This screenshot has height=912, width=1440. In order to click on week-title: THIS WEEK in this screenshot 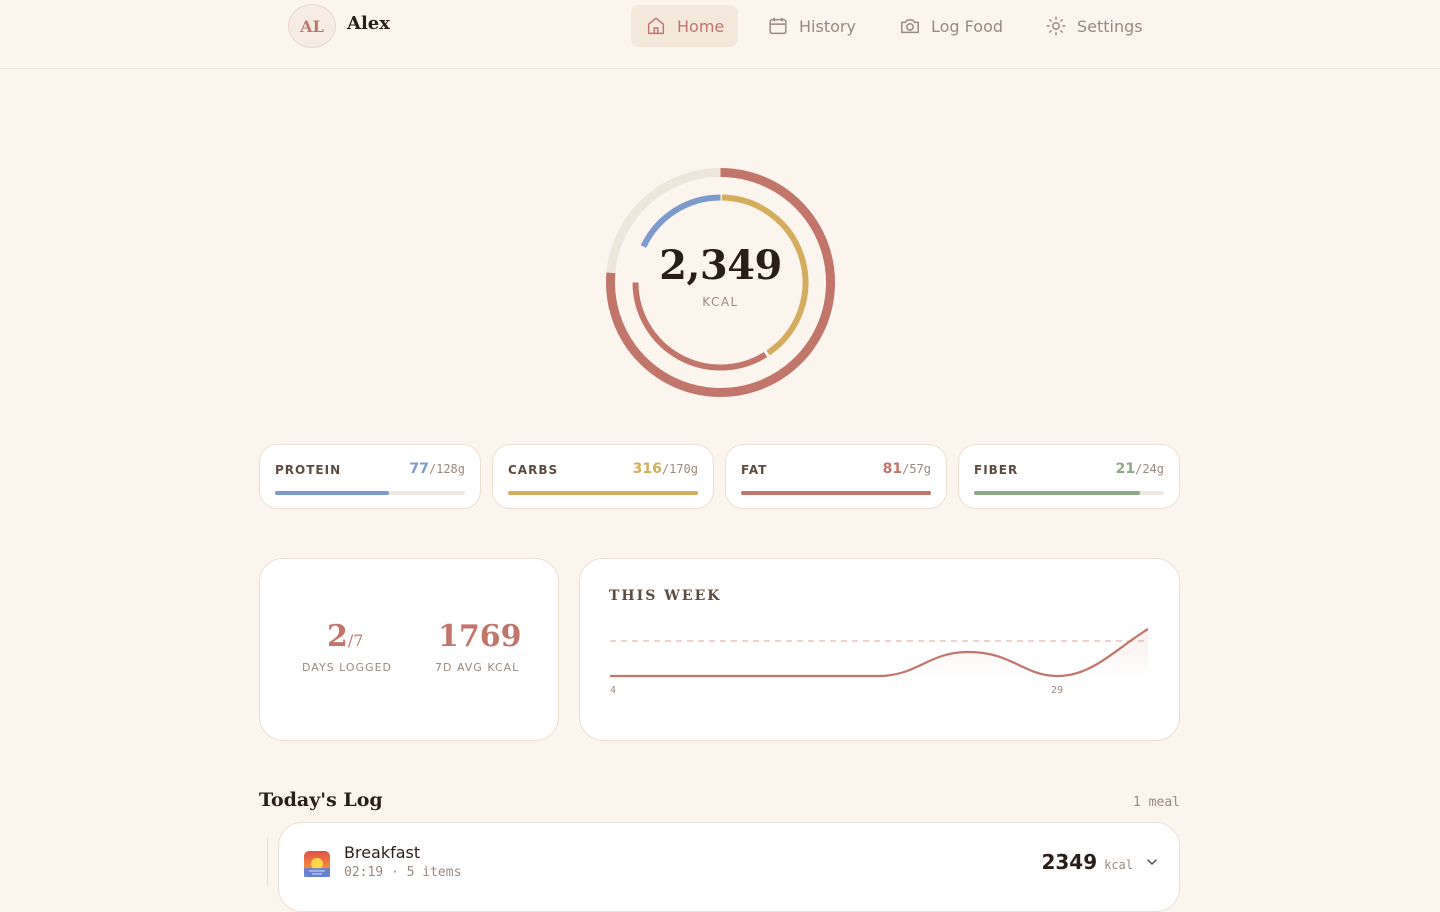, I will do `click(665, 596)`.